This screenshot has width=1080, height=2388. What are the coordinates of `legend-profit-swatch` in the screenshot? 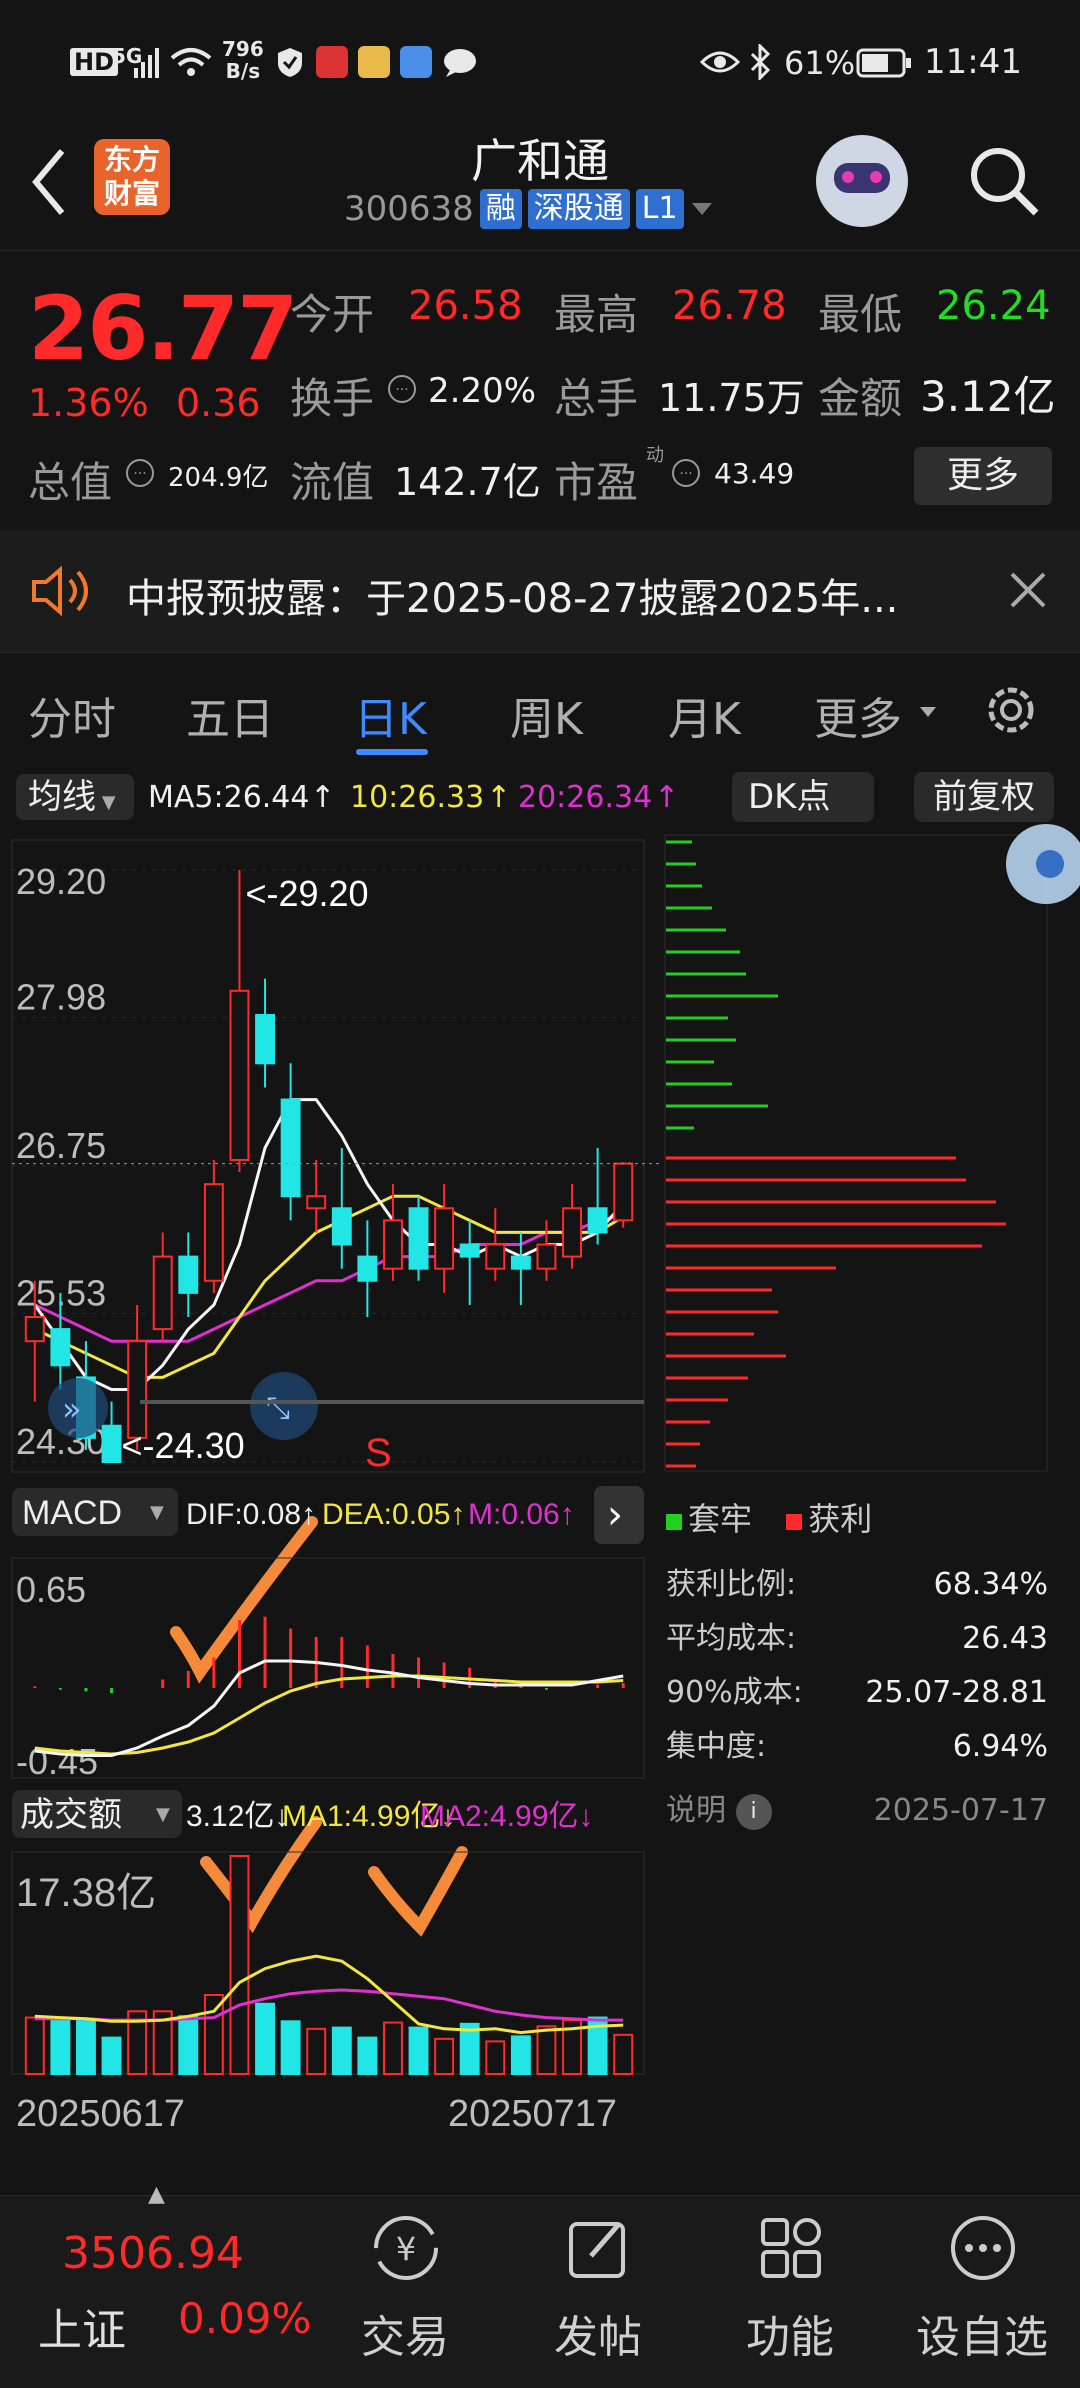 It's located at (794, 1522).